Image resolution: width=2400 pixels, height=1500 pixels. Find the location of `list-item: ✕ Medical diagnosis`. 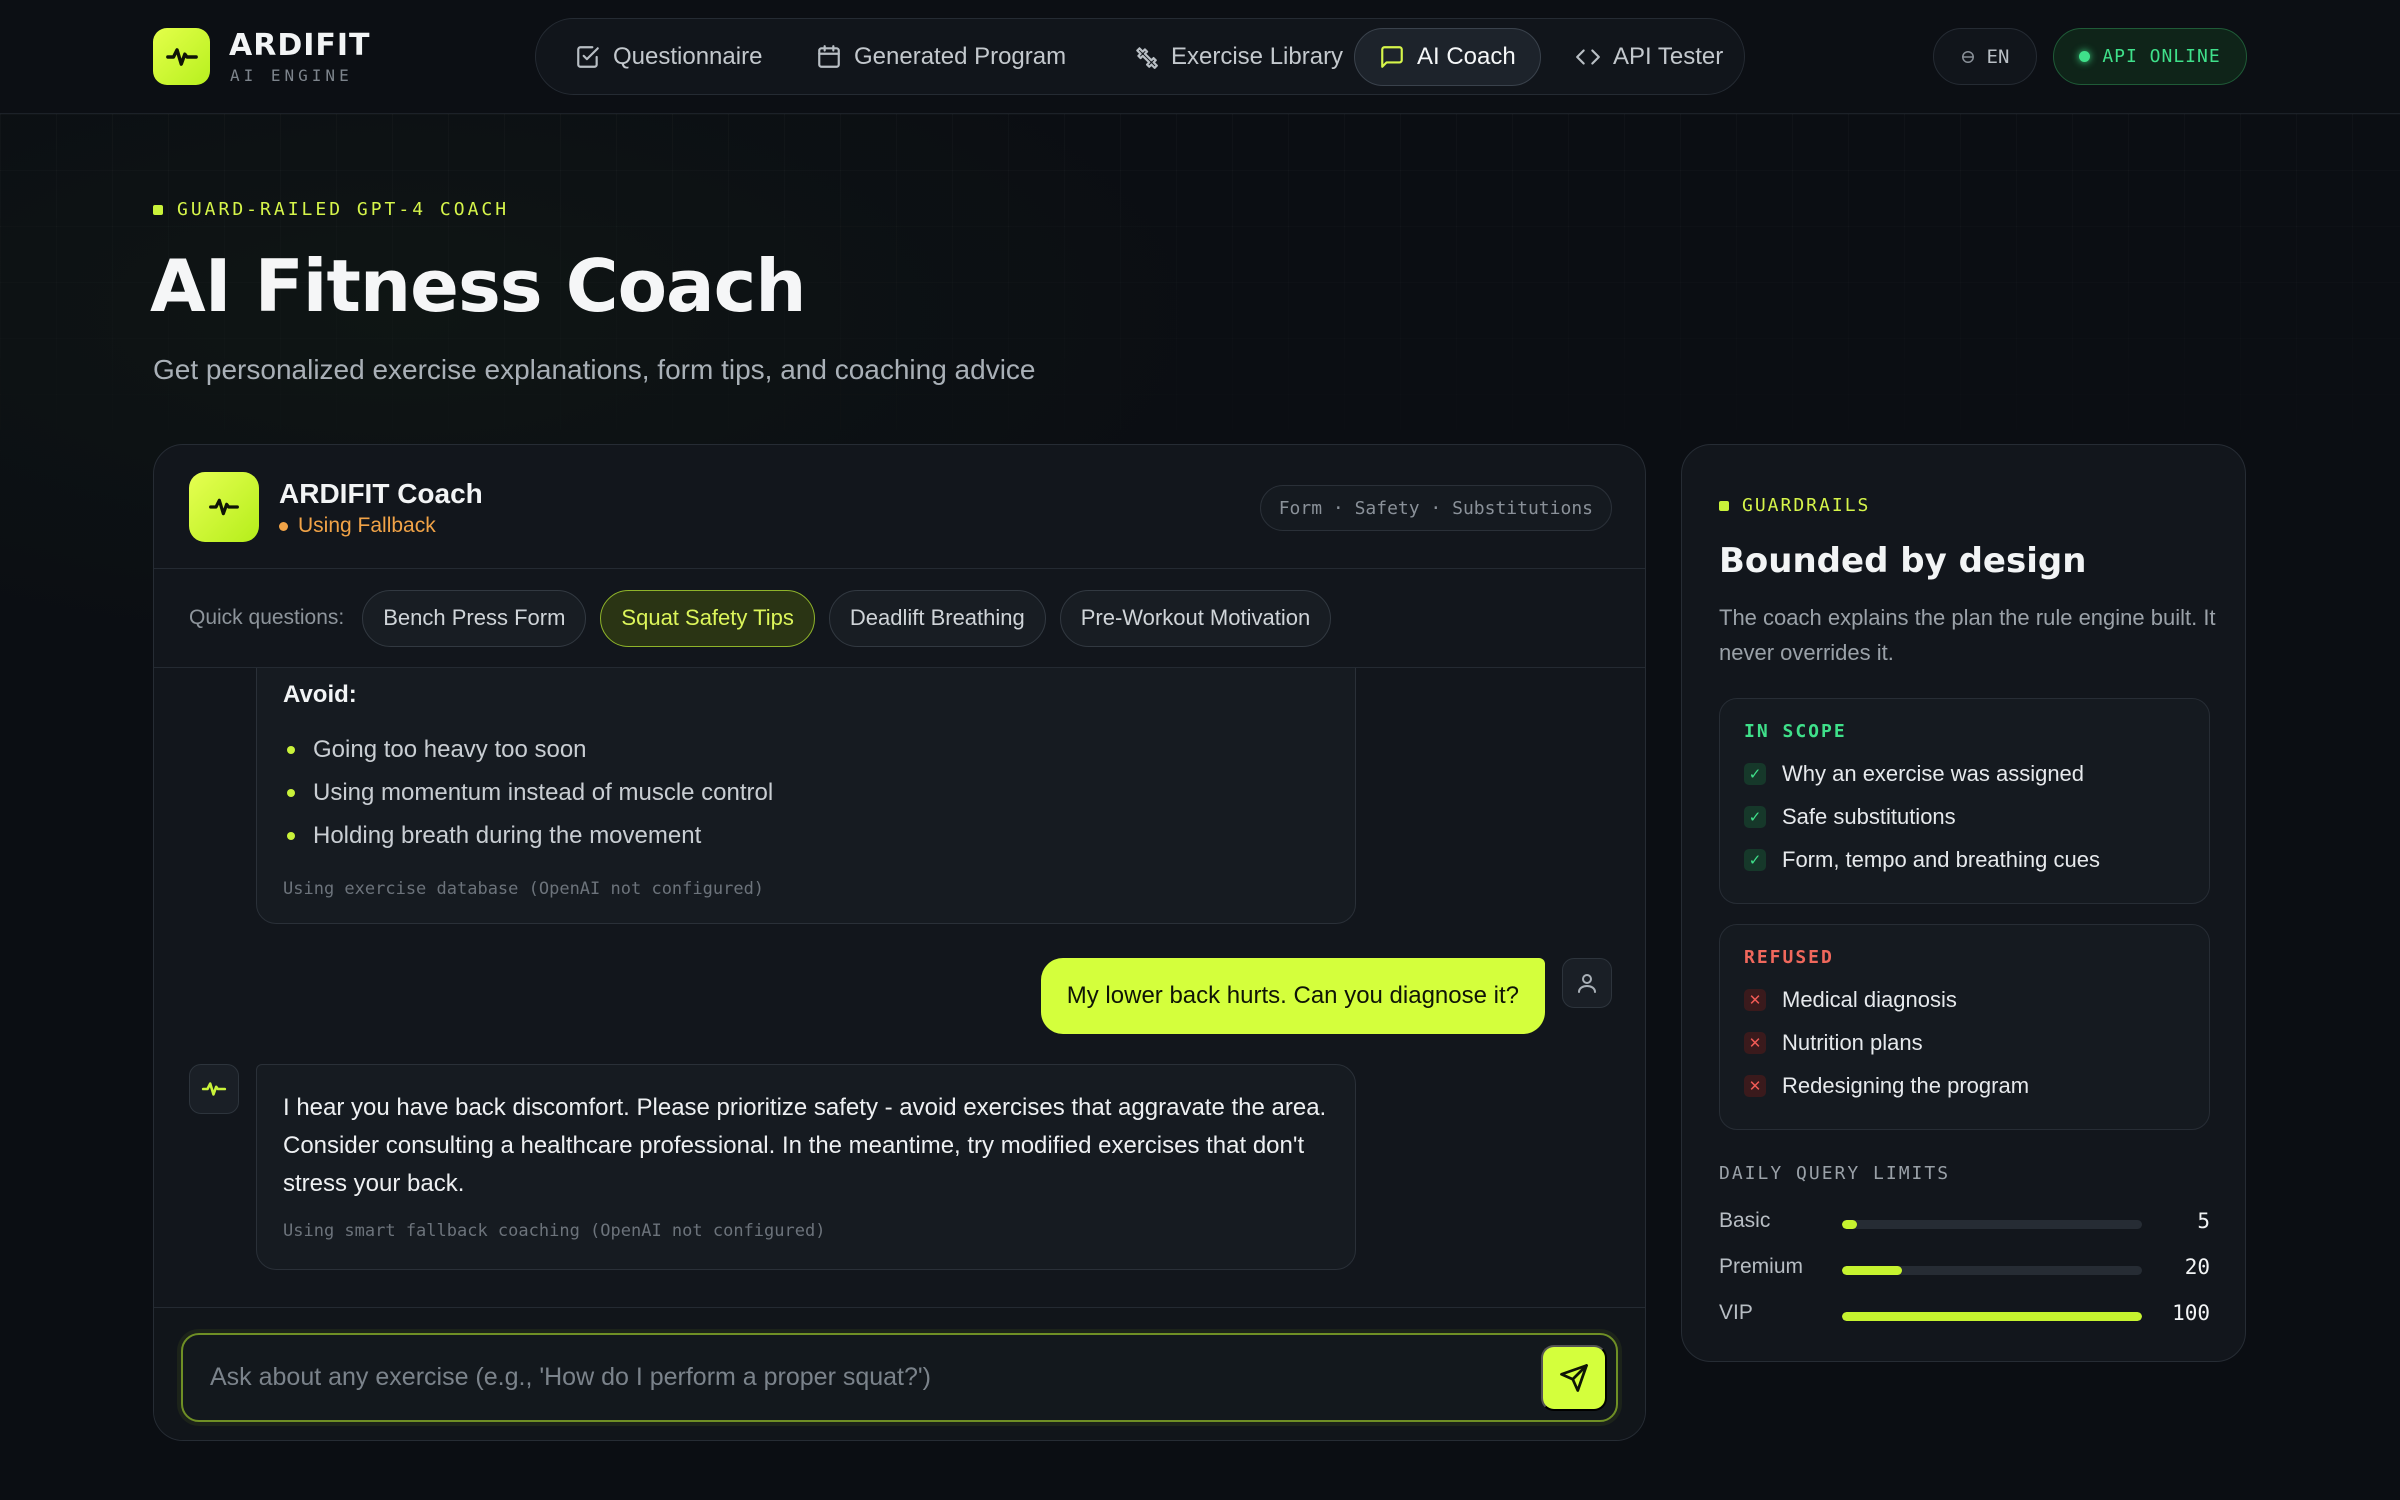

list-item: ✕ Medical diagnosis is located at coordinates (1964, 999).